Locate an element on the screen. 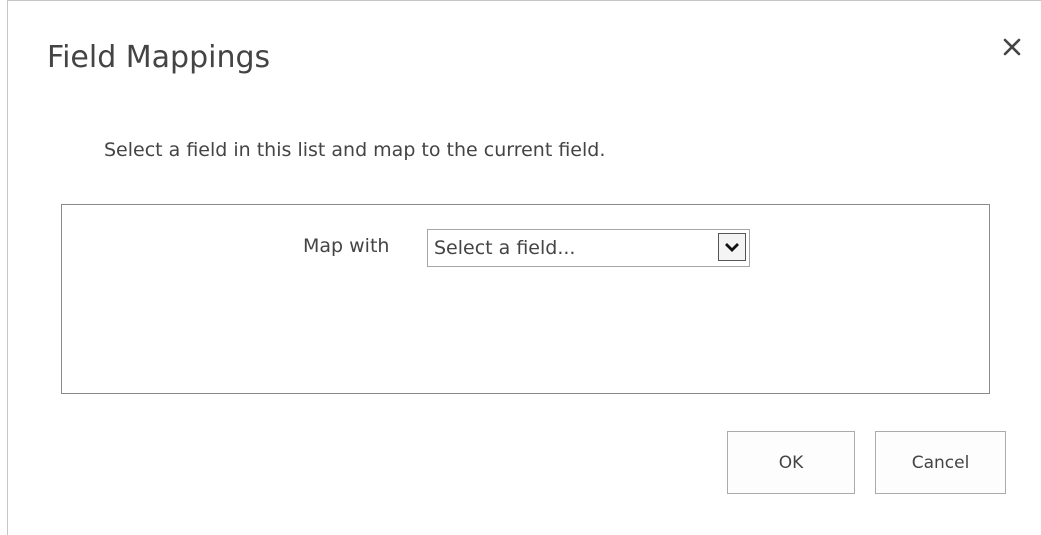 This screenshot has height=535, width=1041. dialog-top-border is located at coordinates (524, 0).